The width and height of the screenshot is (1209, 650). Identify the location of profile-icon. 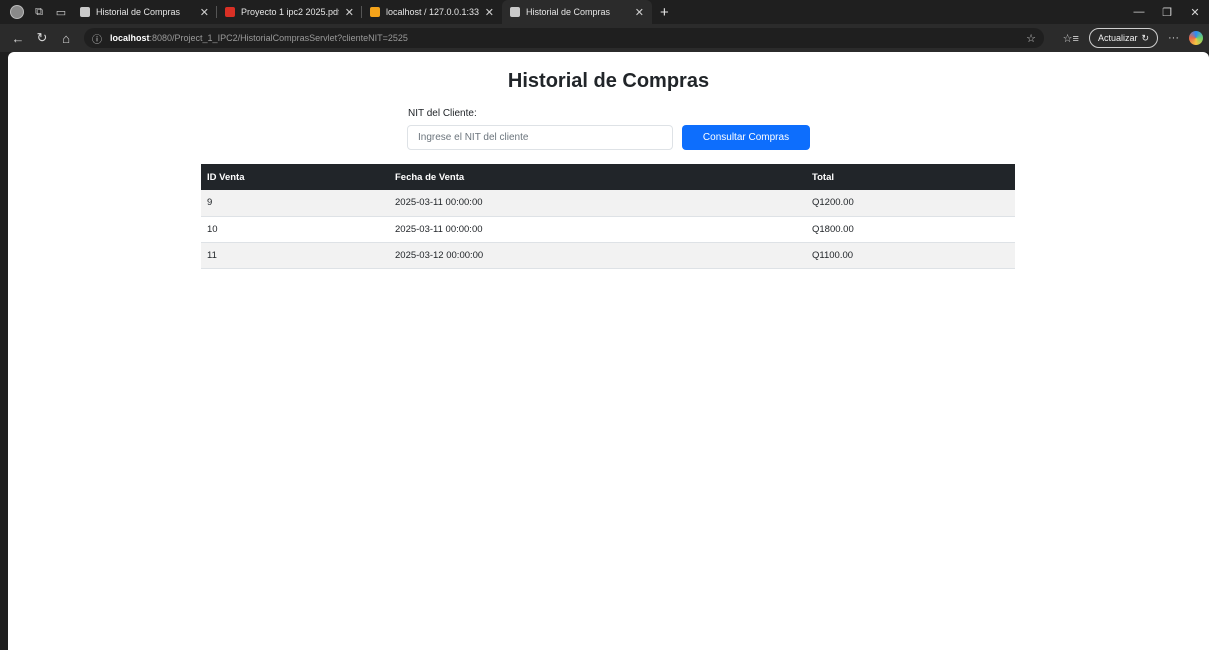
(17, 12).